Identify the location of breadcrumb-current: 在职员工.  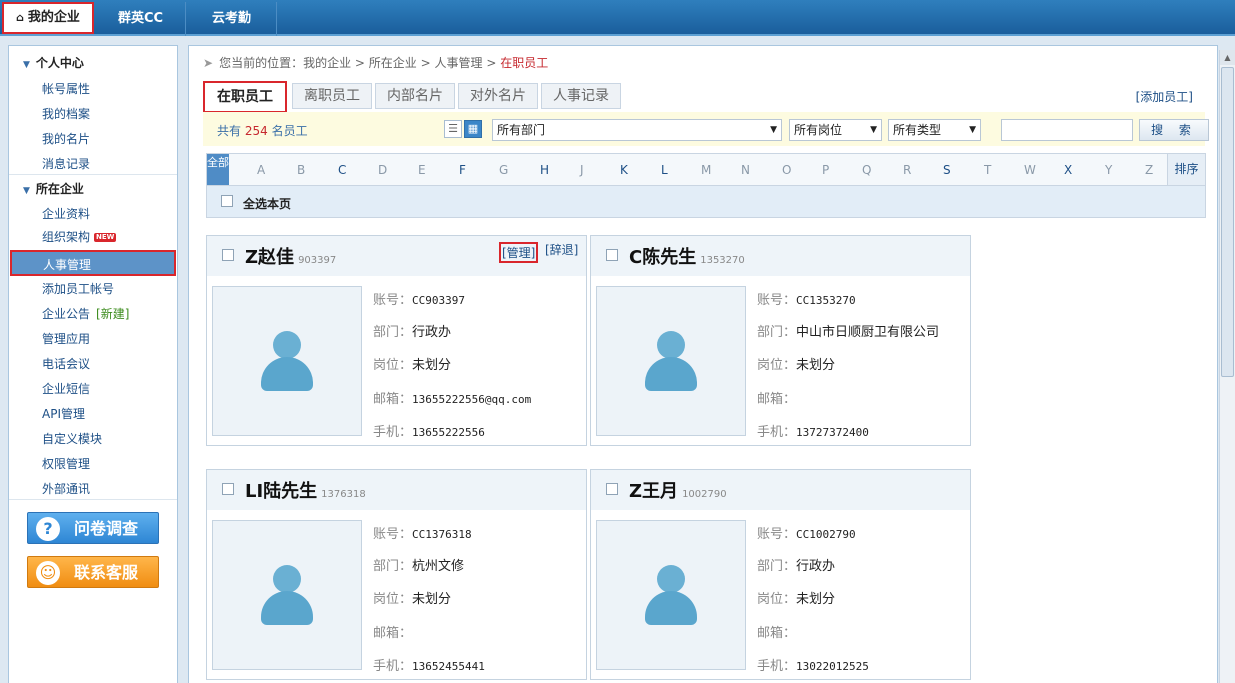
(524, 63).